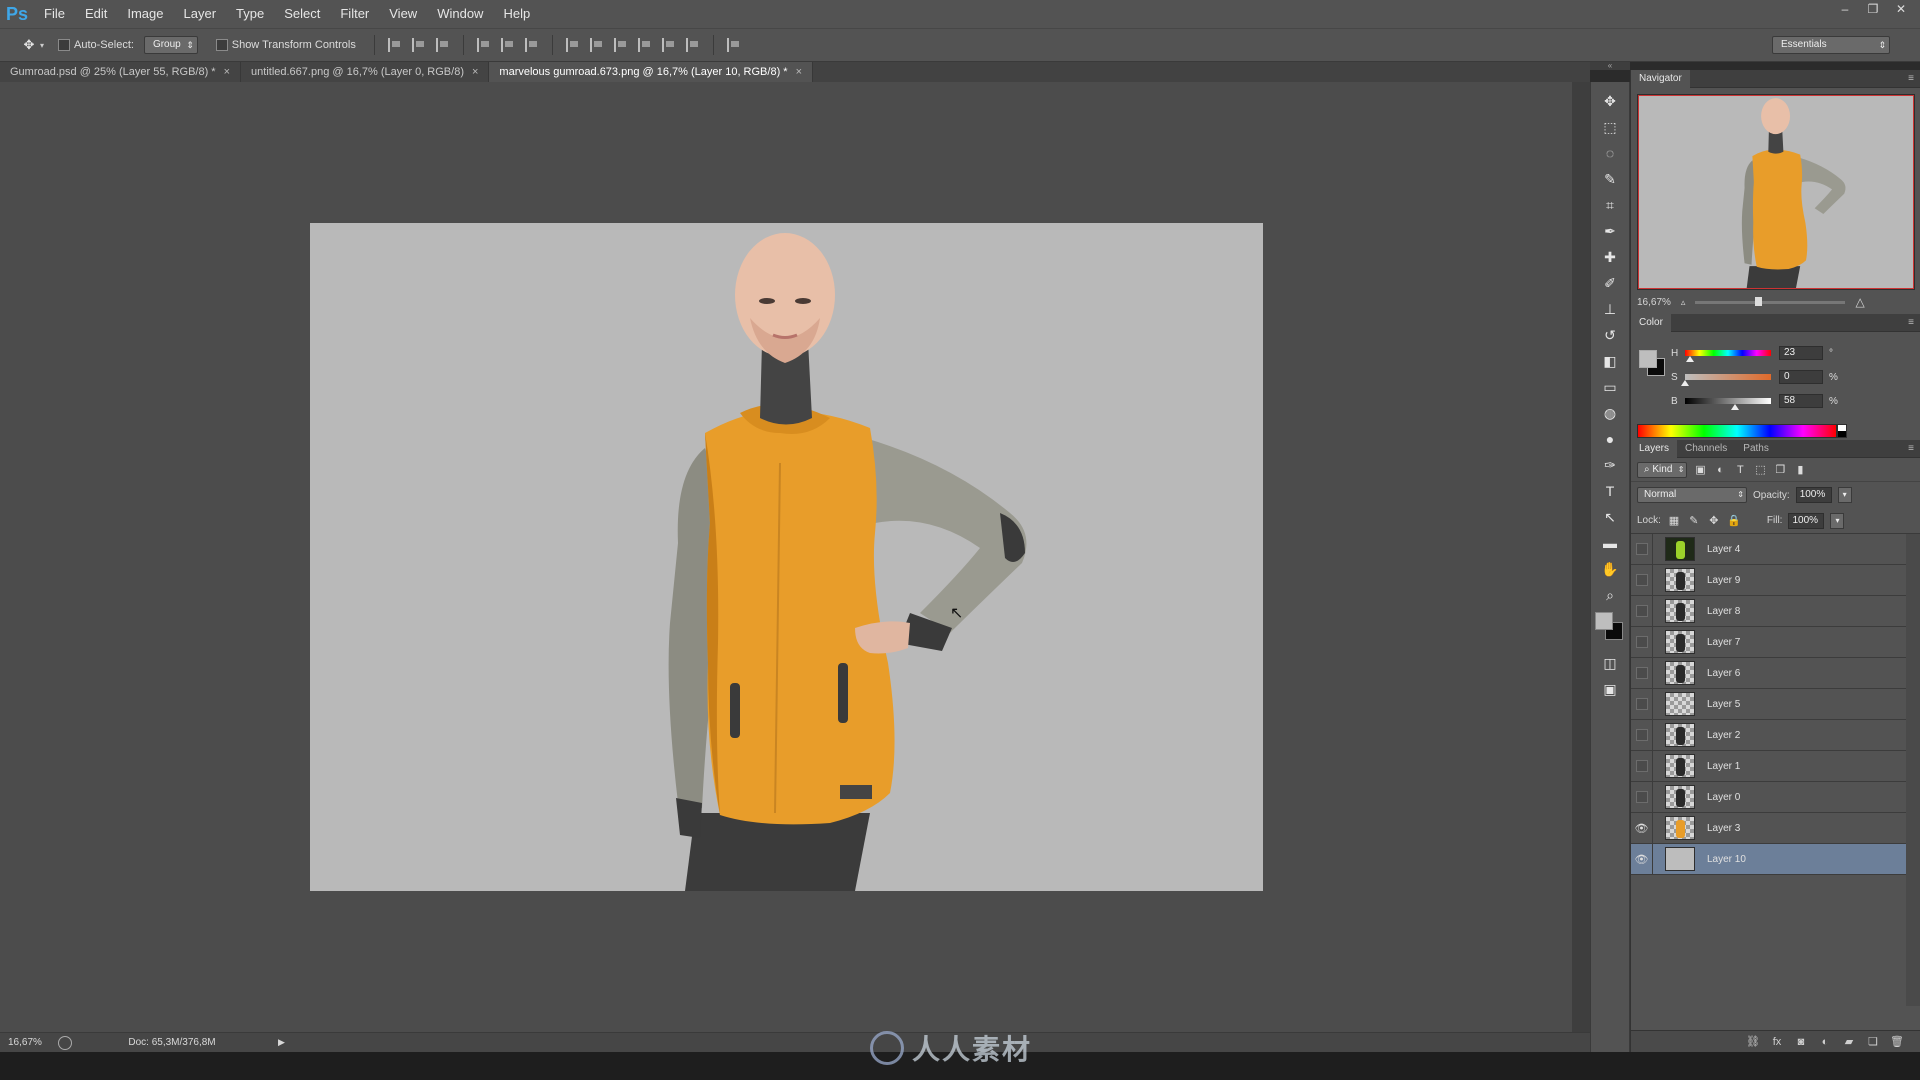 The image size is (1920, 1080). What do you see at coordinates (1610, 205) in the screenshot?
I see `crop-tool-icon: ⌗` at bounding box center [1610, 205].